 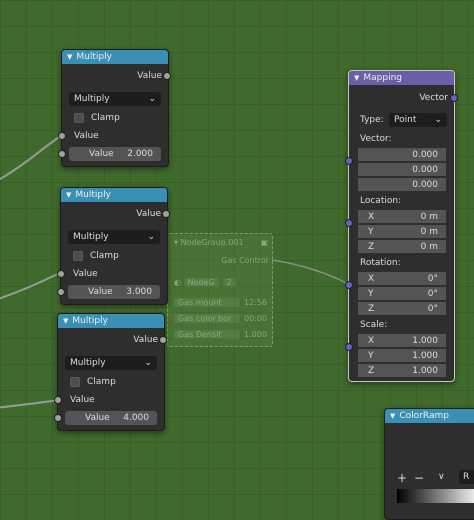 I want to click on scale-x-field: X 1.000, so click(x=402, y=341).